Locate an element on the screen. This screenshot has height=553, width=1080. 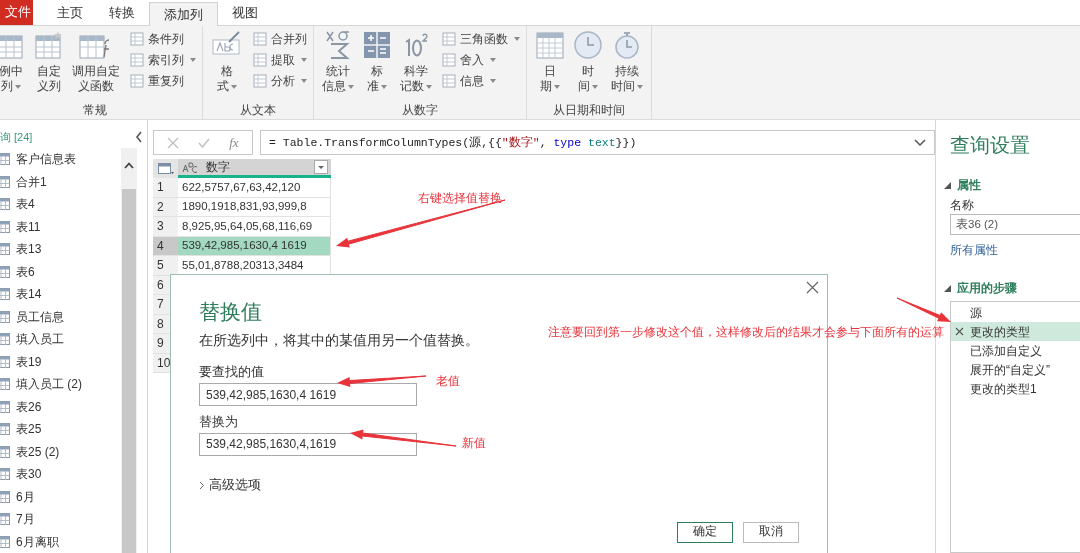
ribbon-tab: 添加列 is located at coordinates (183, 14).